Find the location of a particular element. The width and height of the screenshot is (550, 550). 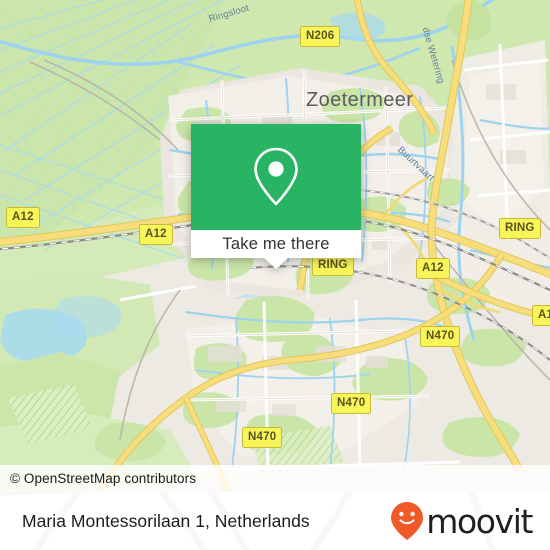

moovit-logo: moovit is located at coordinates (461, 521).